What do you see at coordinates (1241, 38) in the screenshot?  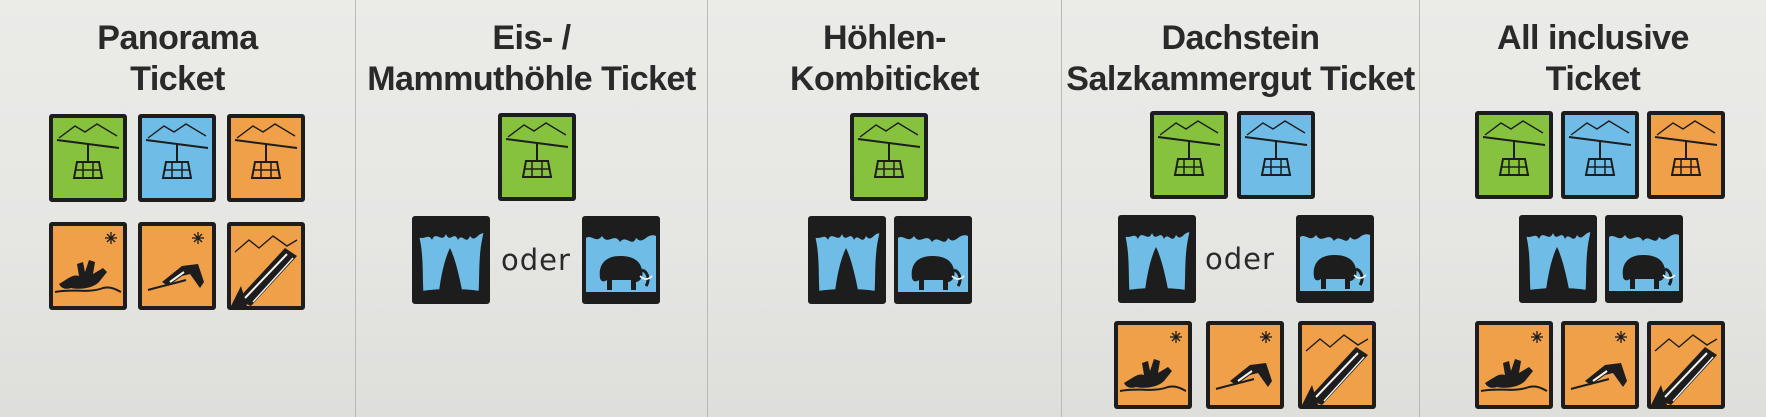 I see `title-line-1: Dachstein` at bounding box center [1241, 38].